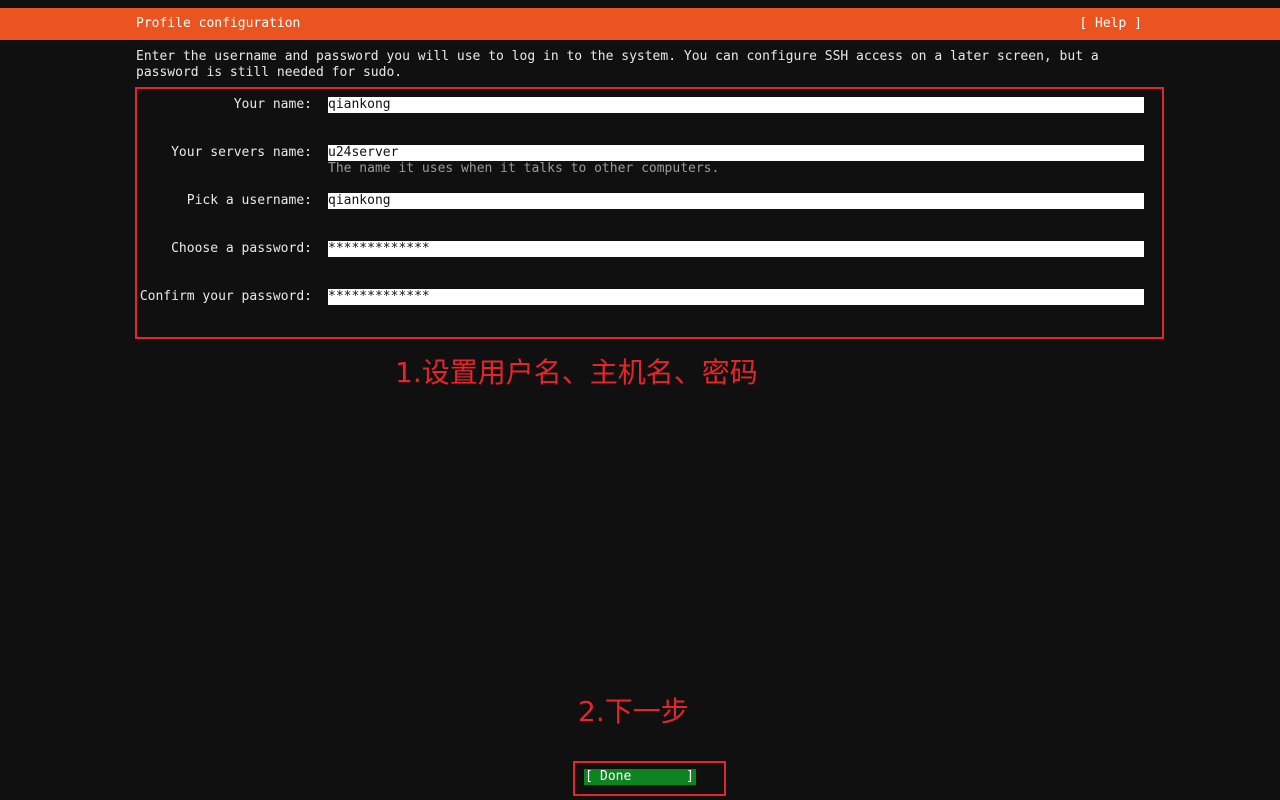 The image size is (1280, 800). I want to click on annotation-step2: 2.下一步, so click(633, 711).